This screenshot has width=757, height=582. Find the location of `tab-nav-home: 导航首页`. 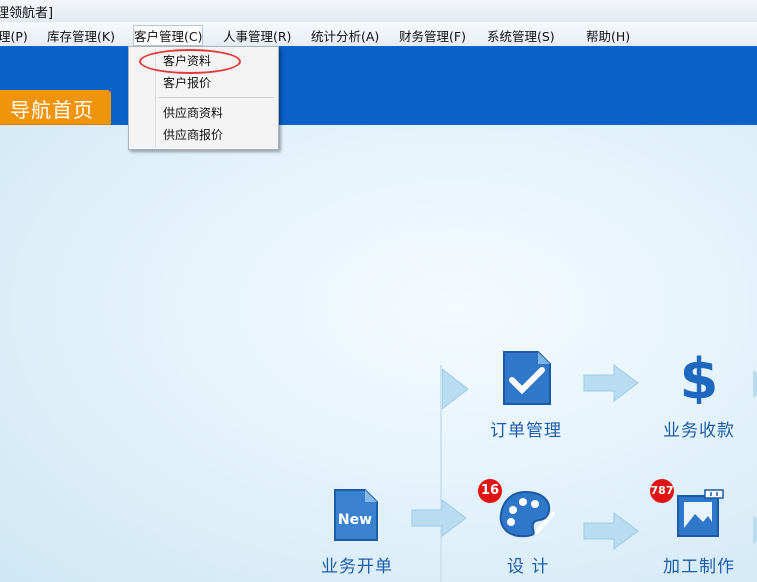

tab-nav-home: 导航首页 is located at coordinates (55, 107).